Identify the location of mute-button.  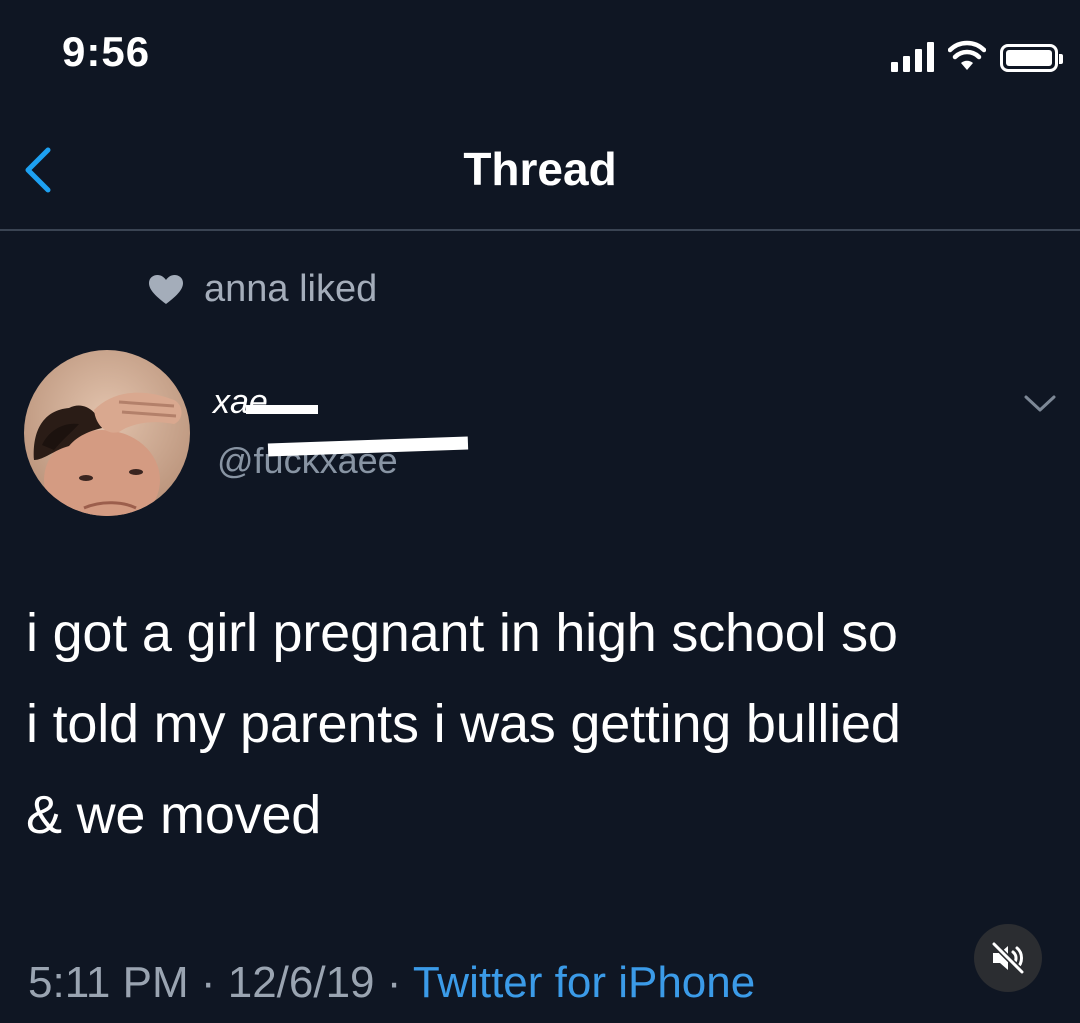
(1008, 958).